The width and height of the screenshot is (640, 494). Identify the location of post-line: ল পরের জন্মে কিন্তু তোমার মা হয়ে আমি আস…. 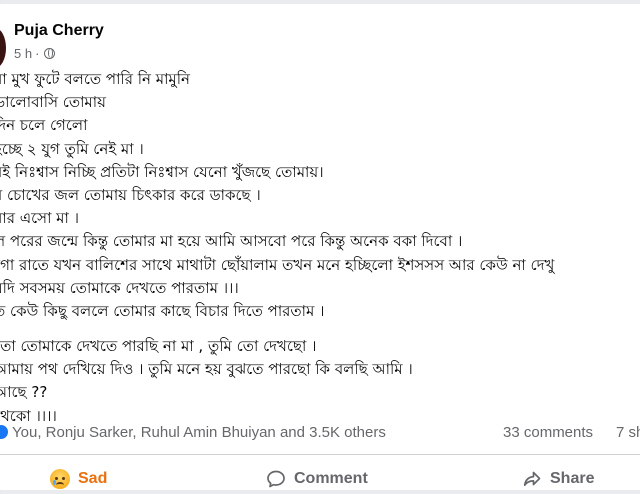
(231, 241).